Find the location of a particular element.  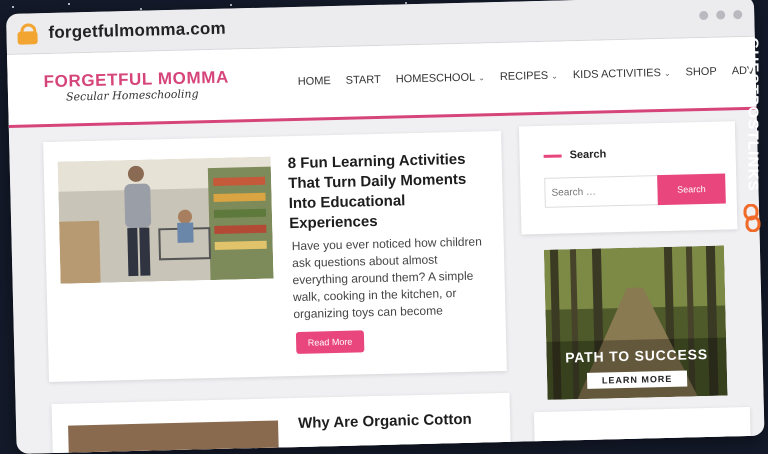

nav-item-recipes: RECIPES ⌄ is located at coordinates (529, 76).